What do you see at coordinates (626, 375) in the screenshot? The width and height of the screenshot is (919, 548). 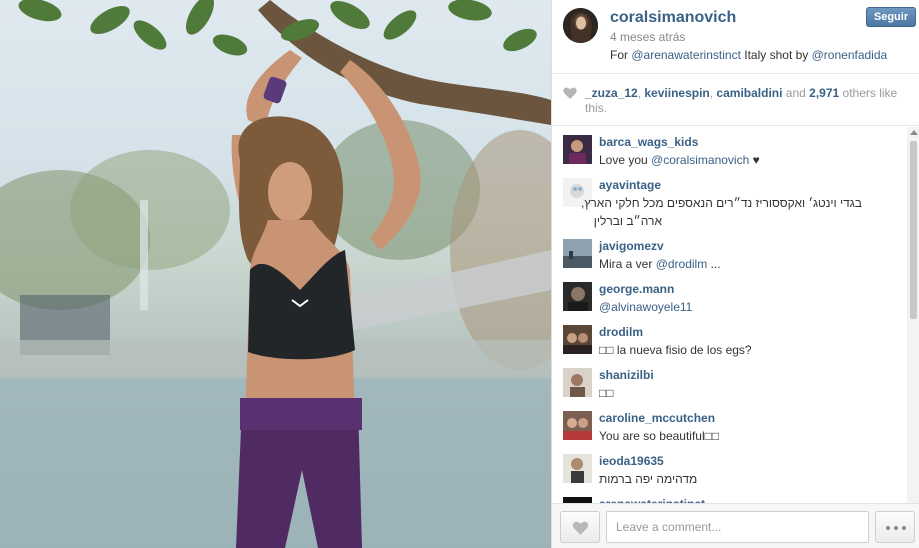 I see `comment-username: shanizilbi` at bounding box center [626, 375].